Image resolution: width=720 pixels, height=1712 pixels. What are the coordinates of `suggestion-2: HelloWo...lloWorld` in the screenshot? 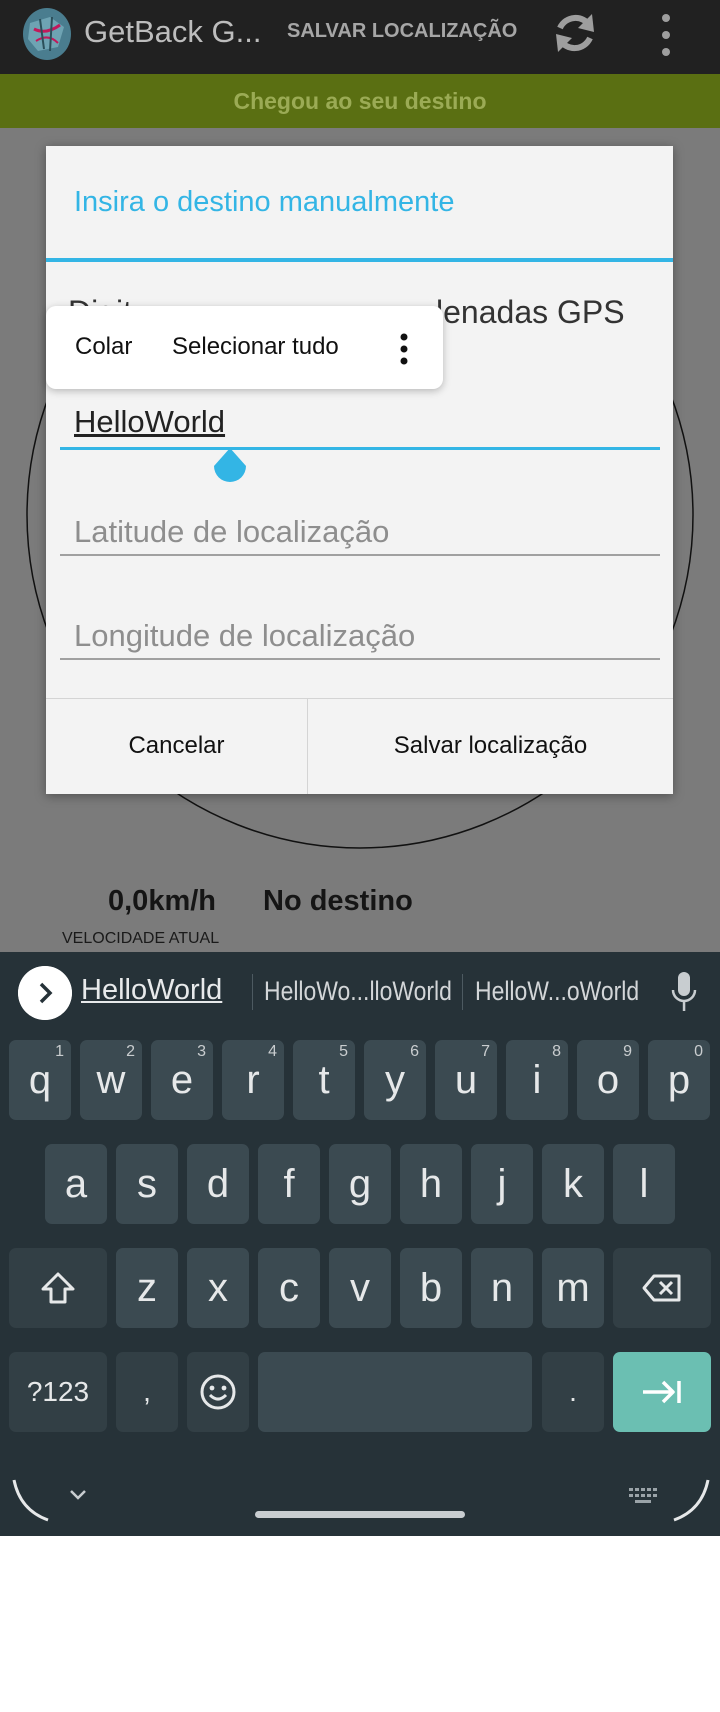 It's located at (358, 991).